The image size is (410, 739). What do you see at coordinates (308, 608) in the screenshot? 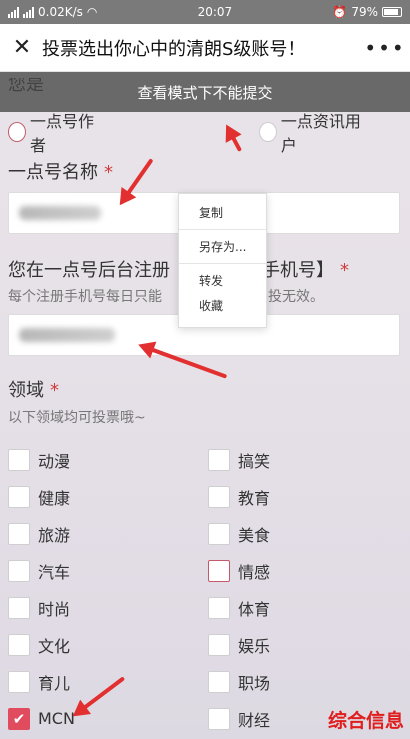
I see `checkbox-sports: 体育` at bounding box center [308, 608].